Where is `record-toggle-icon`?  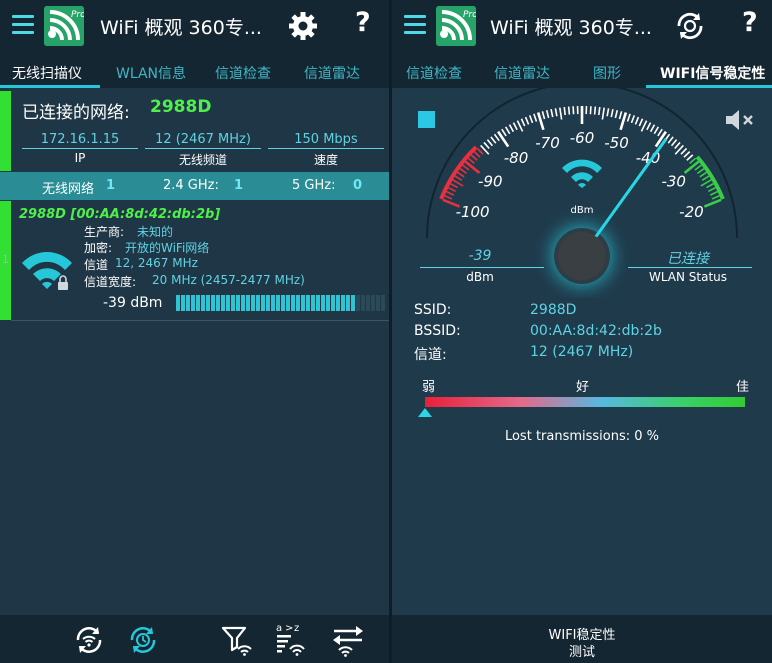
record-toggle-icon is located at coordinates (426, 119).